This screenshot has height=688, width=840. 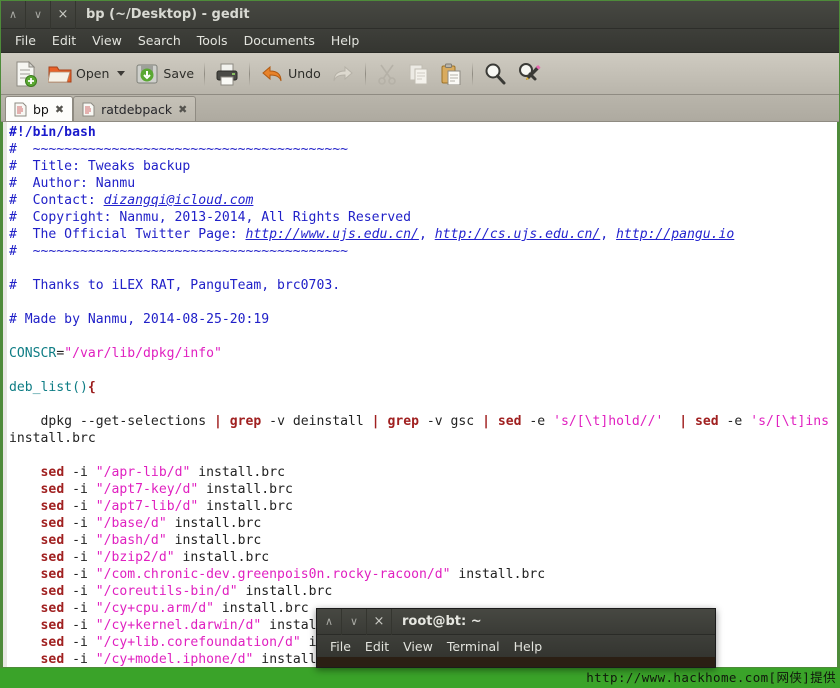 I want to click on code-line: # Contact: dizangqi@icloud.com, so click(x=131, y=200).